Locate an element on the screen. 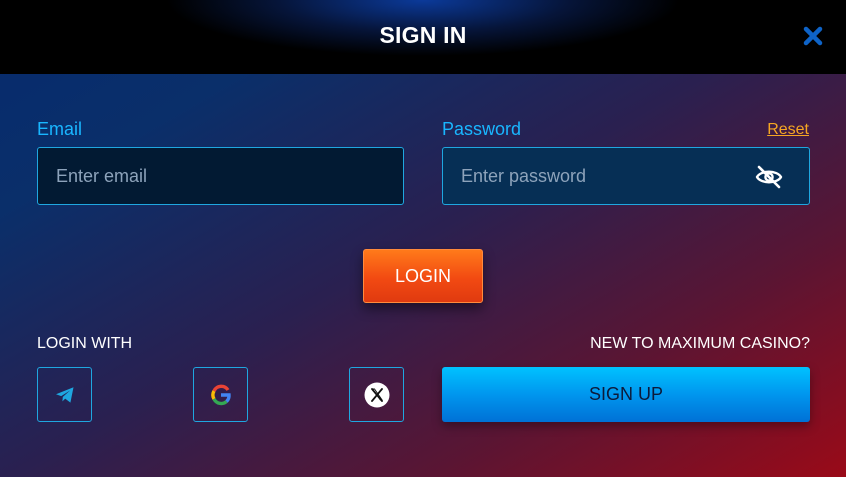 Image resolution: width=846 pixels, height=477 pixels. email-field-box is located at coordinates (220, 176).